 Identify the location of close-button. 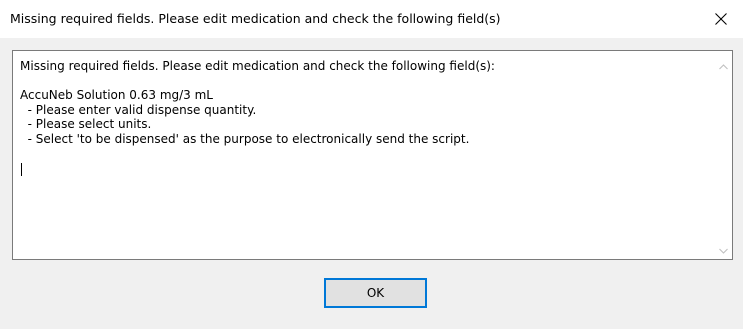
(721, 19).